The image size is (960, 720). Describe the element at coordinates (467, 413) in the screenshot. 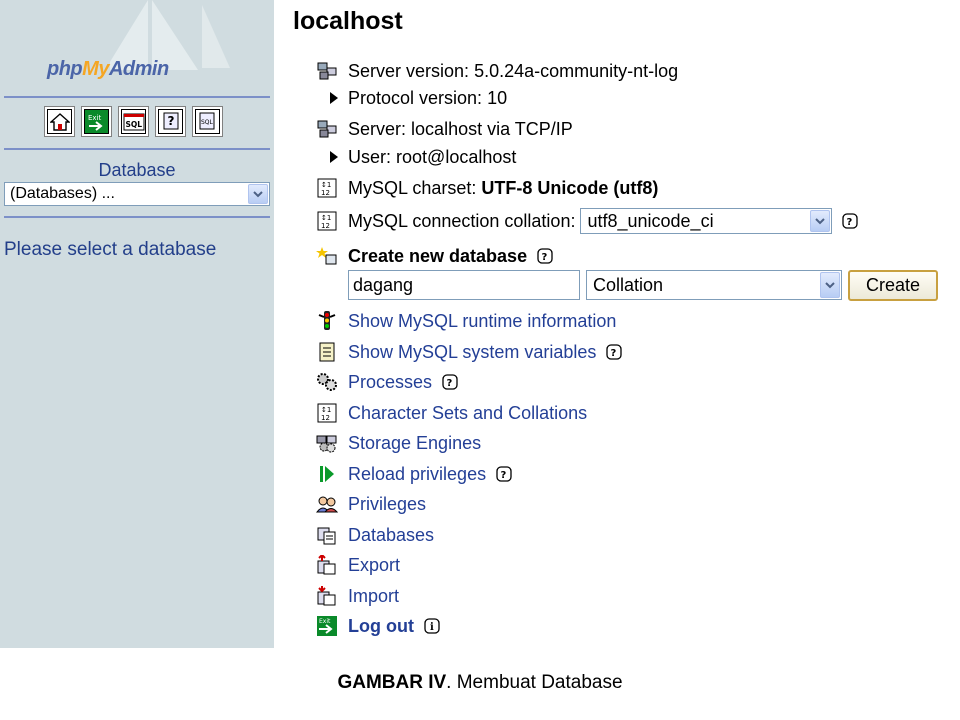

I see `link-character-sets-and-collations: Character Sets and Collations` at that location.